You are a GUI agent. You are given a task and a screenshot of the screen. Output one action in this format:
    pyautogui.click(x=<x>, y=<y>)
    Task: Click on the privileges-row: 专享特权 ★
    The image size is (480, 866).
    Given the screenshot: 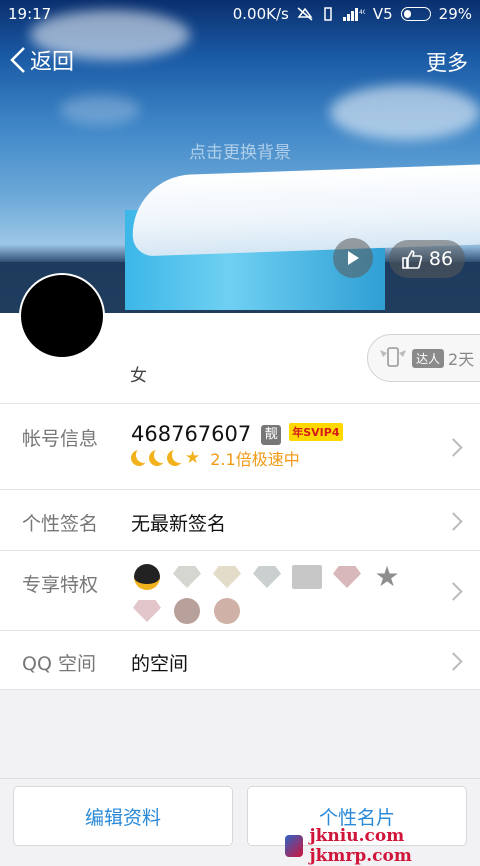 What is the action you would take?
    pyautogui.click(x=240, y=590)
    